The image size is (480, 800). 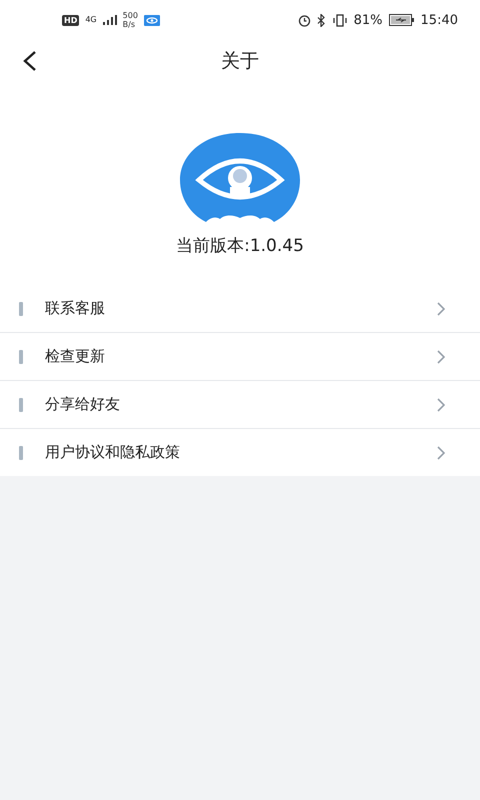 I want to click on menu-item: 检查更新, so click(x=240, y=356).